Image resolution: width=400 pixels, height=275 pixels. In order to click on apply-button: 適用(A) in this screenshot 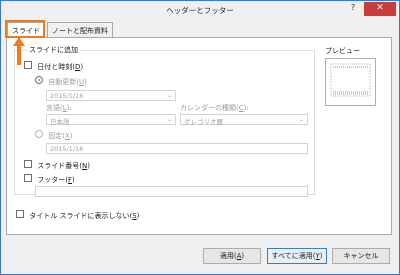, I will do `click(232, 256)`.